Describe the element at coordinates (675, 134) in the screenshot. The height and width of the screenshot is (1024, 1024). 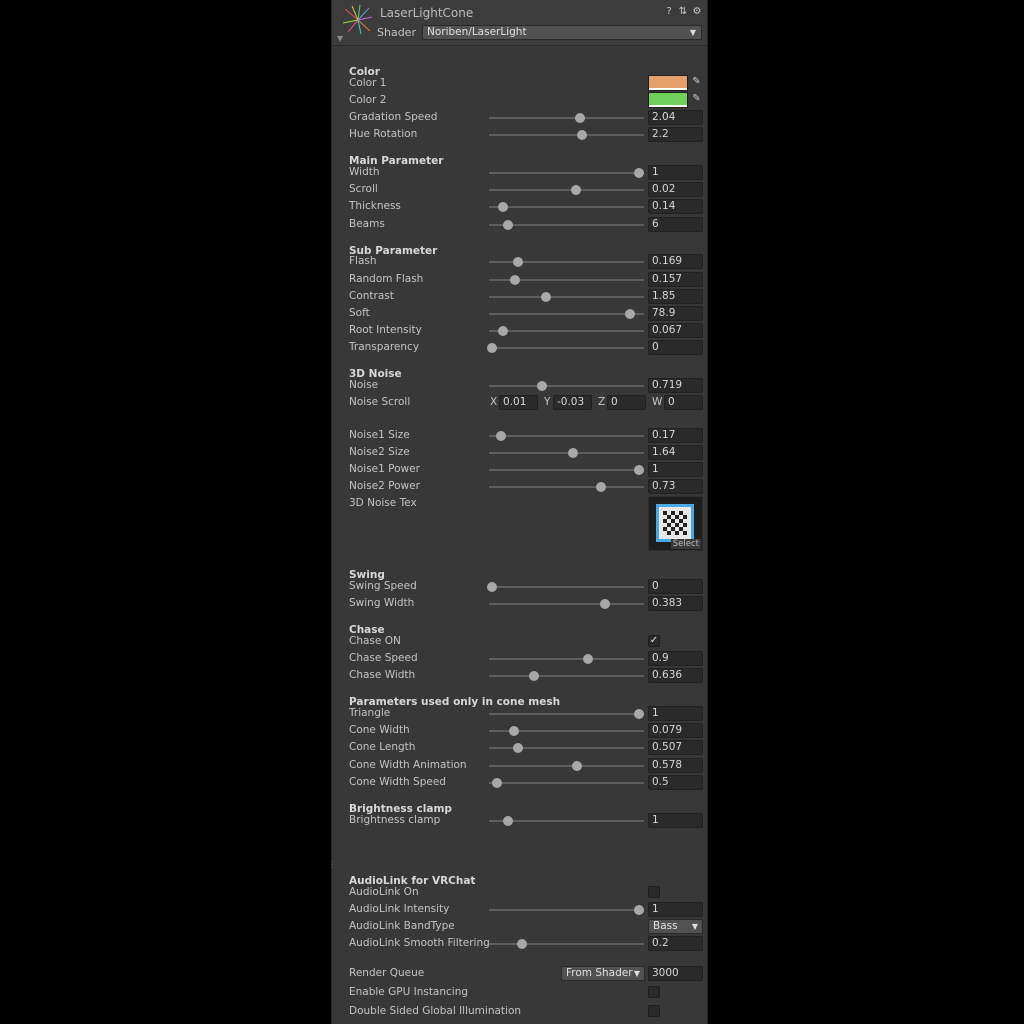
I see `hue-rotation-value-field: 2.2` at that location.